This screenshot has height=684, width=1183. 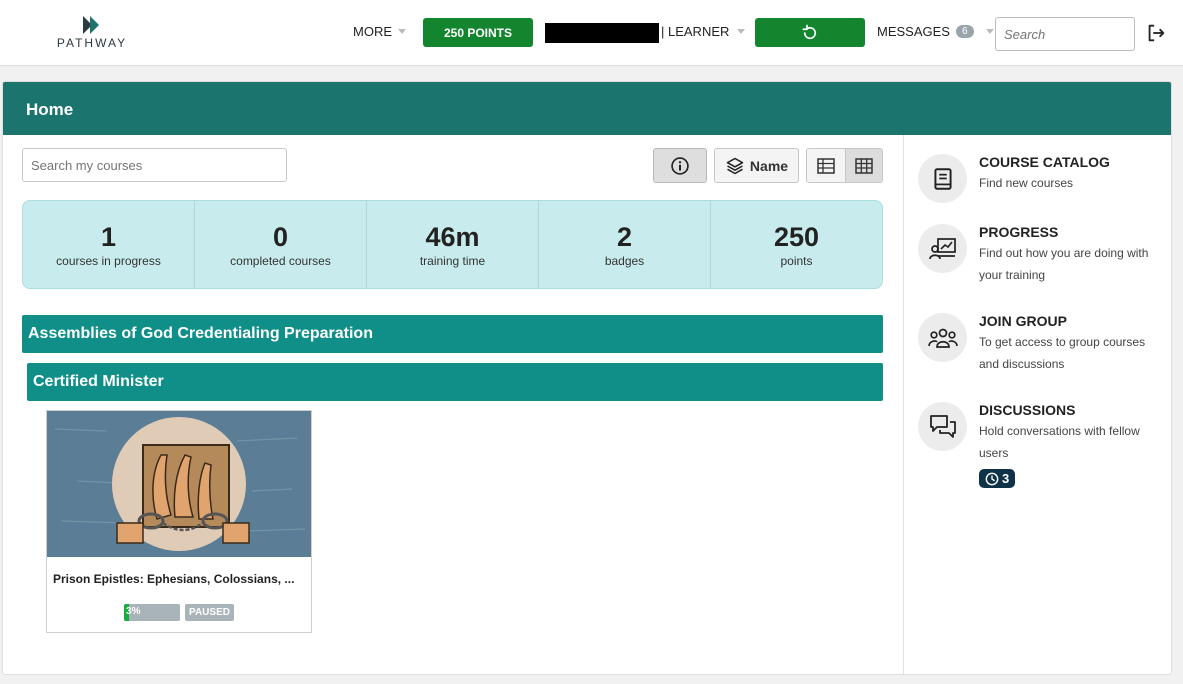 What do you see at coordinates (1044, 162) in the screenshot?
I see `sidebar-item-title: COURSE CATALOG` at bounding box center [1044, 162].